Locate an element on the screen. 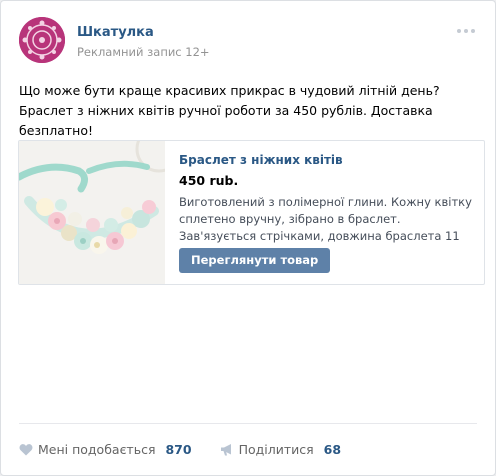  product-title: Браслет з ніжних квітів is located at coordinates (261, 160).